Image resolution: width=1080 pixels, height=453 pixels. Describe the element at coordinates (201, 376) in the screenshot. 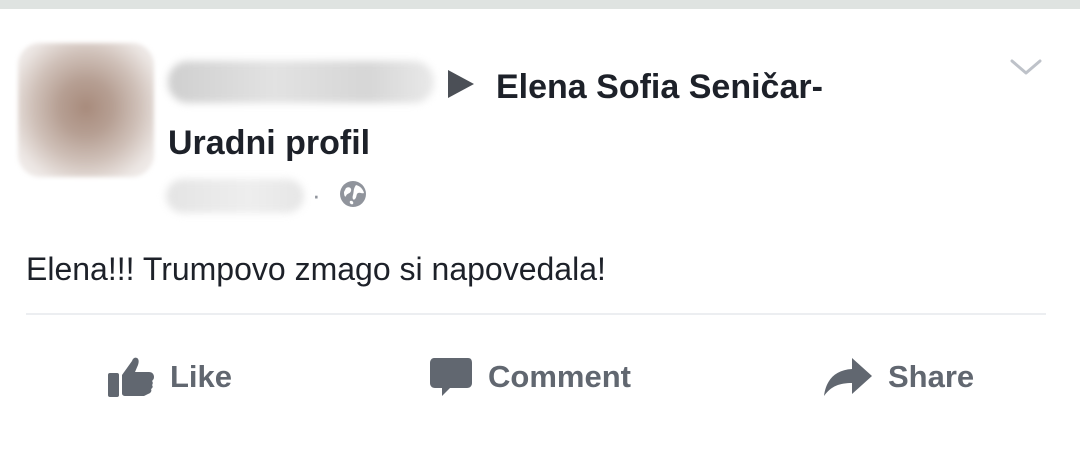

I see `like-label: Like` at that location.